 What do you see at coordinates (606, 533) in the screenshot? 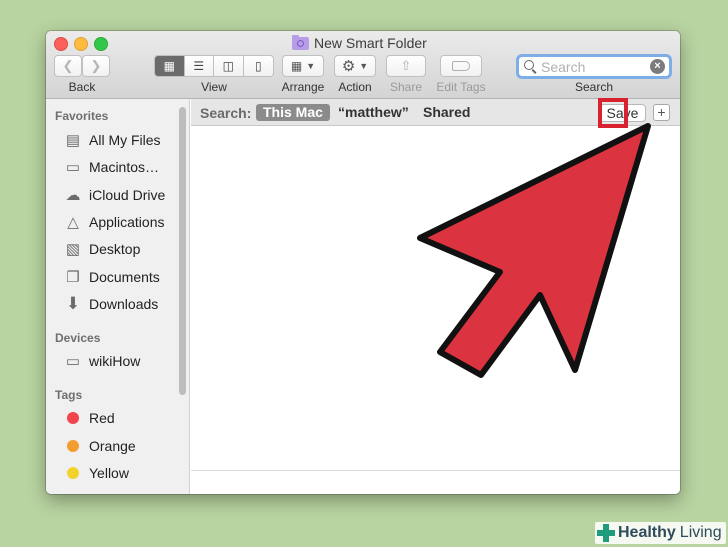
I see `plus-logo-icon` at bounding box center [606, 533].